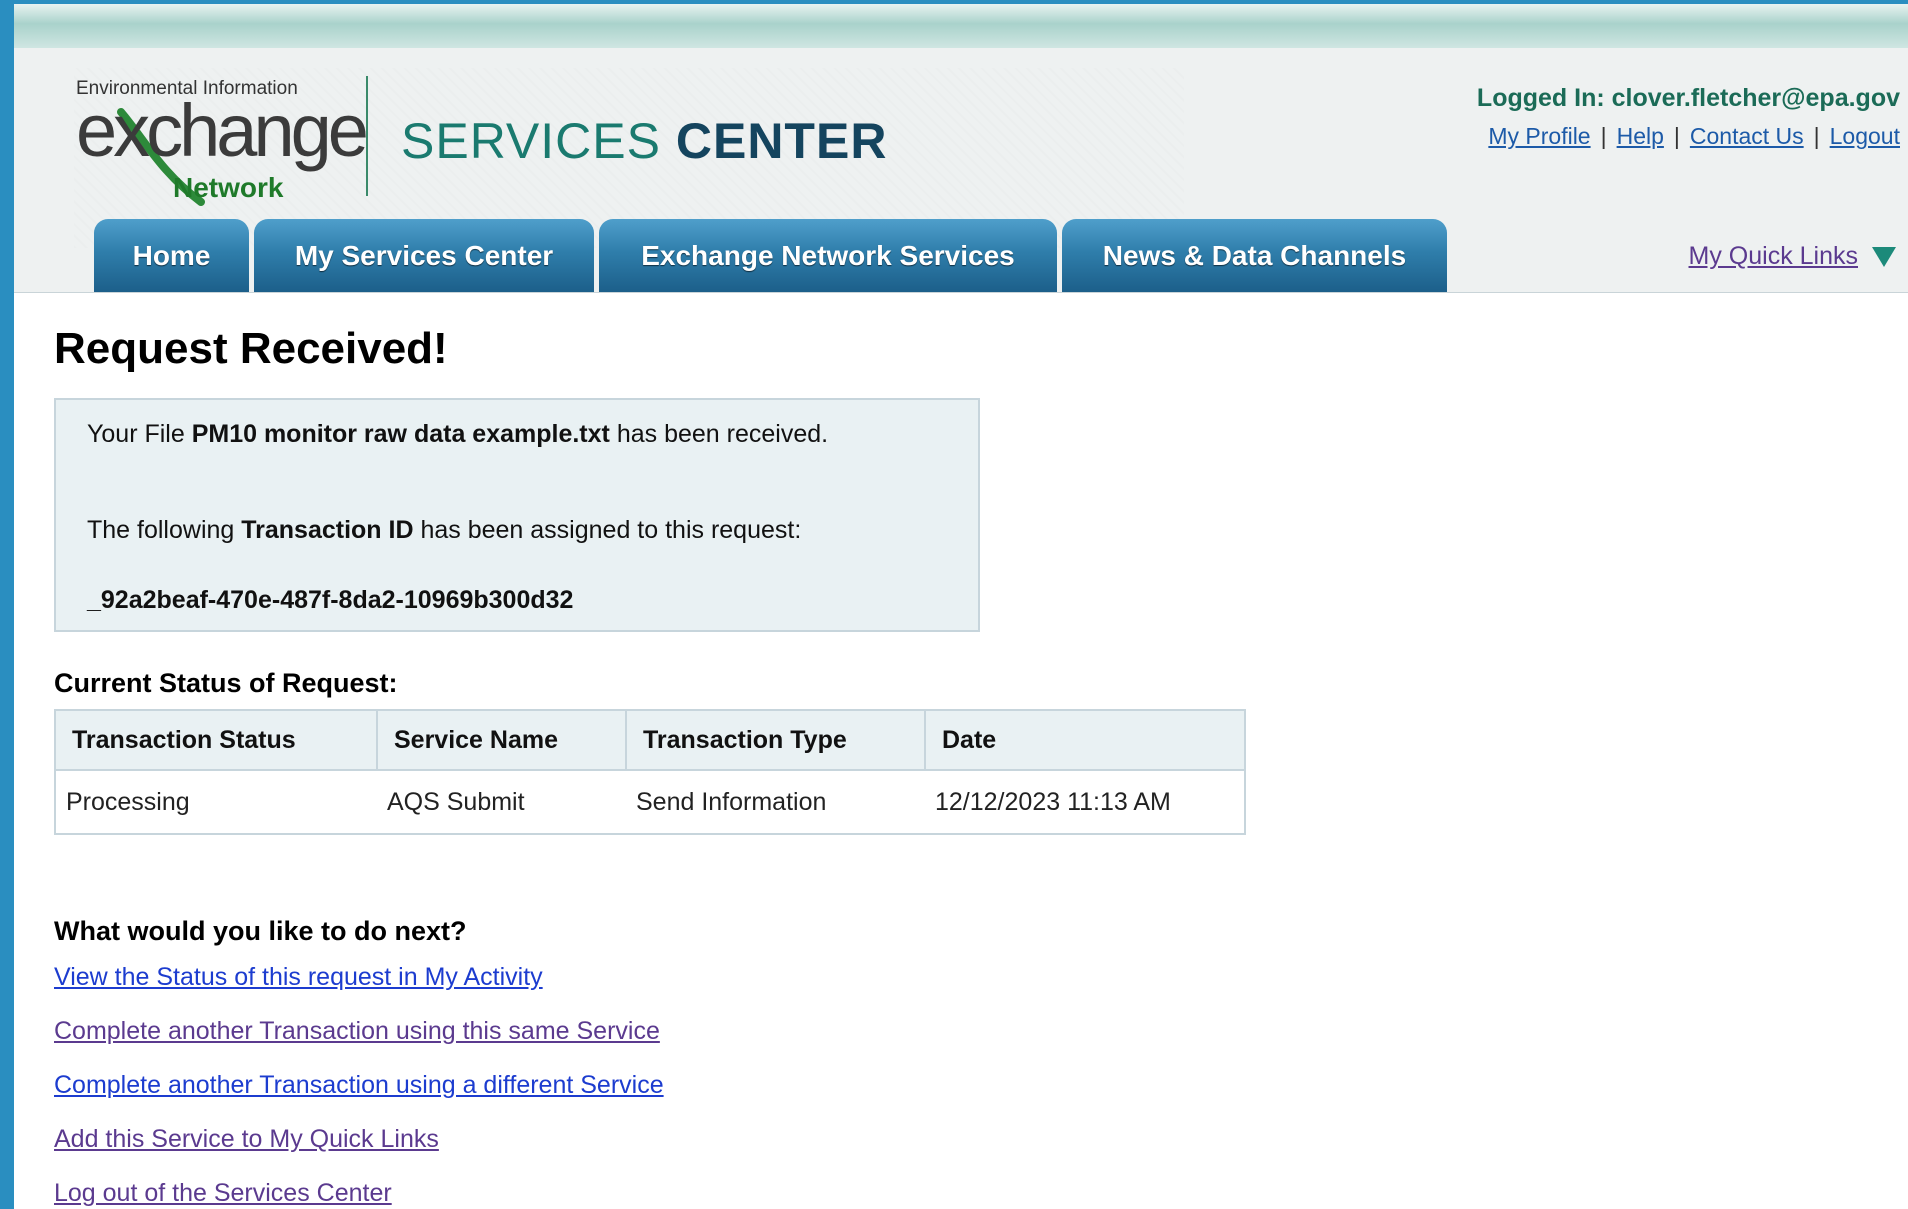 This screenshot has width=1908, height=1209. I want to click on tab-news-data-channels: News & Data Channels, so click(1254, 255).